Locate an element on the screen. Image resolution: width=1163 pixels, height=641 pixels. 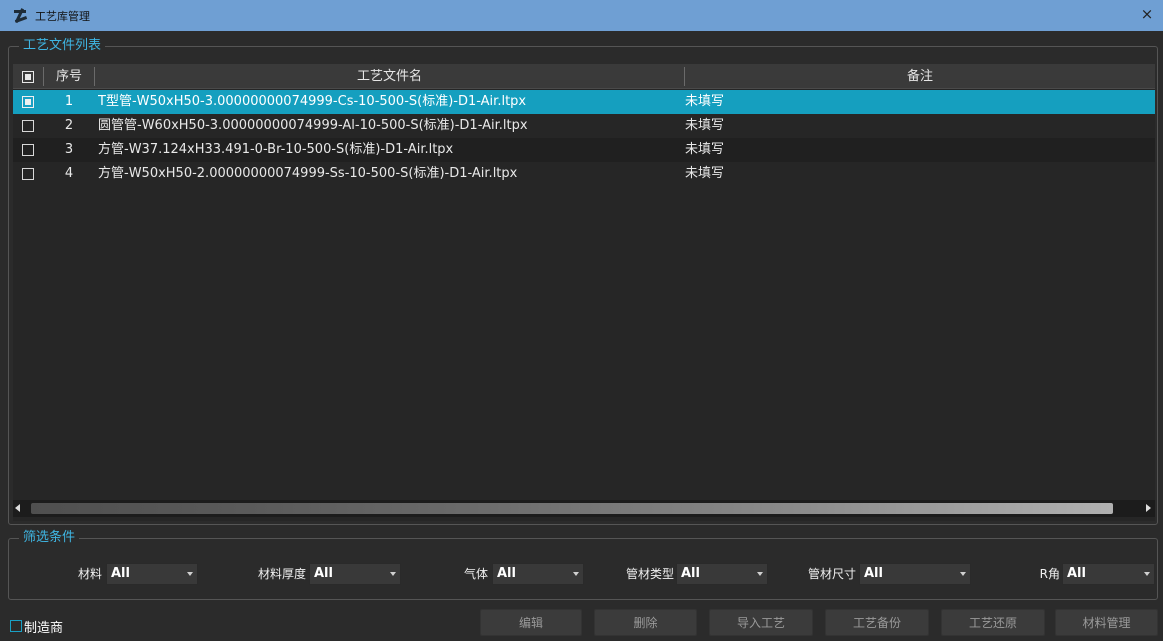
material-select: All is located at coordinates (152, 574).